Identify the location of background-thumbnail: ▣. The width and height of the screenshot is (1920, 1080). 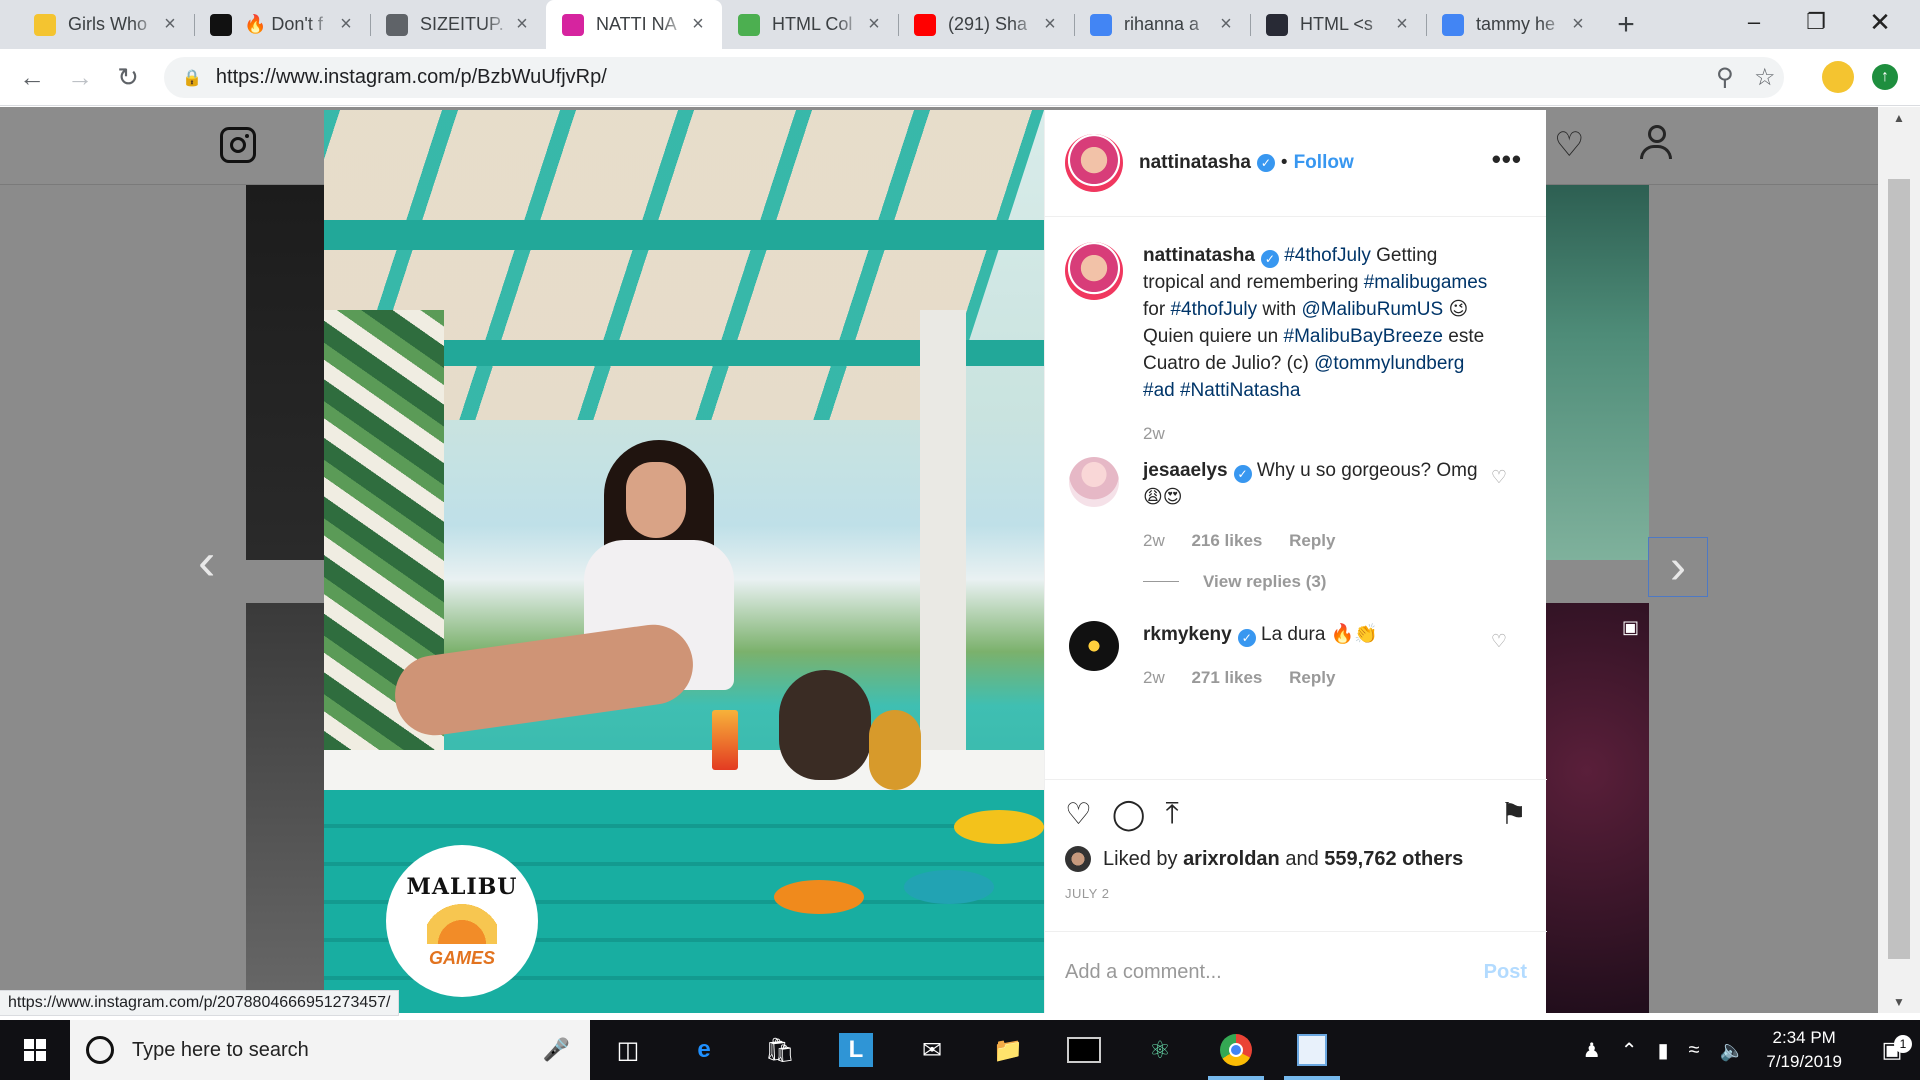
(1597, 808).